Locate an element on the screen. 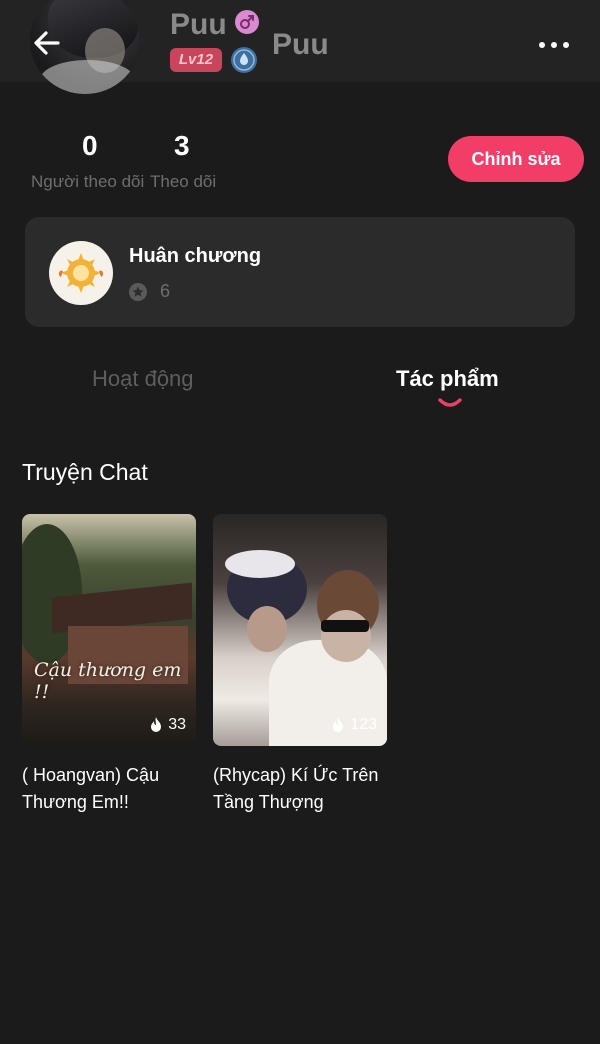  medal-count: 6 is located at coordinates (165, 291).